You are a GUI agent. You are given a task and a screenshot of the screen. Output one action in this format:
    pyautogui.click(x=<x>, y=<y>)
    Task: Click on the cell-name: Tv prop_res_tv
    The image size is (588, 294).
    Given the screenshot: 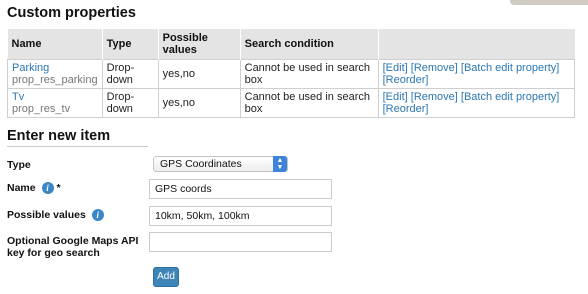 What is the action you would take?
    pyautogui.click(x=55, y=103)
    